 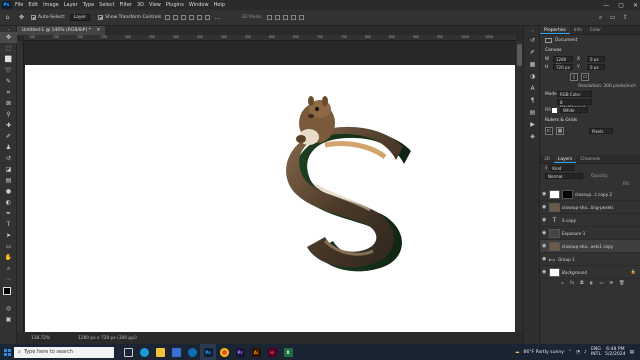 I want to click on layer-row: ◉ closeup-sho...ling-pexels, so click(x=590, y=207).